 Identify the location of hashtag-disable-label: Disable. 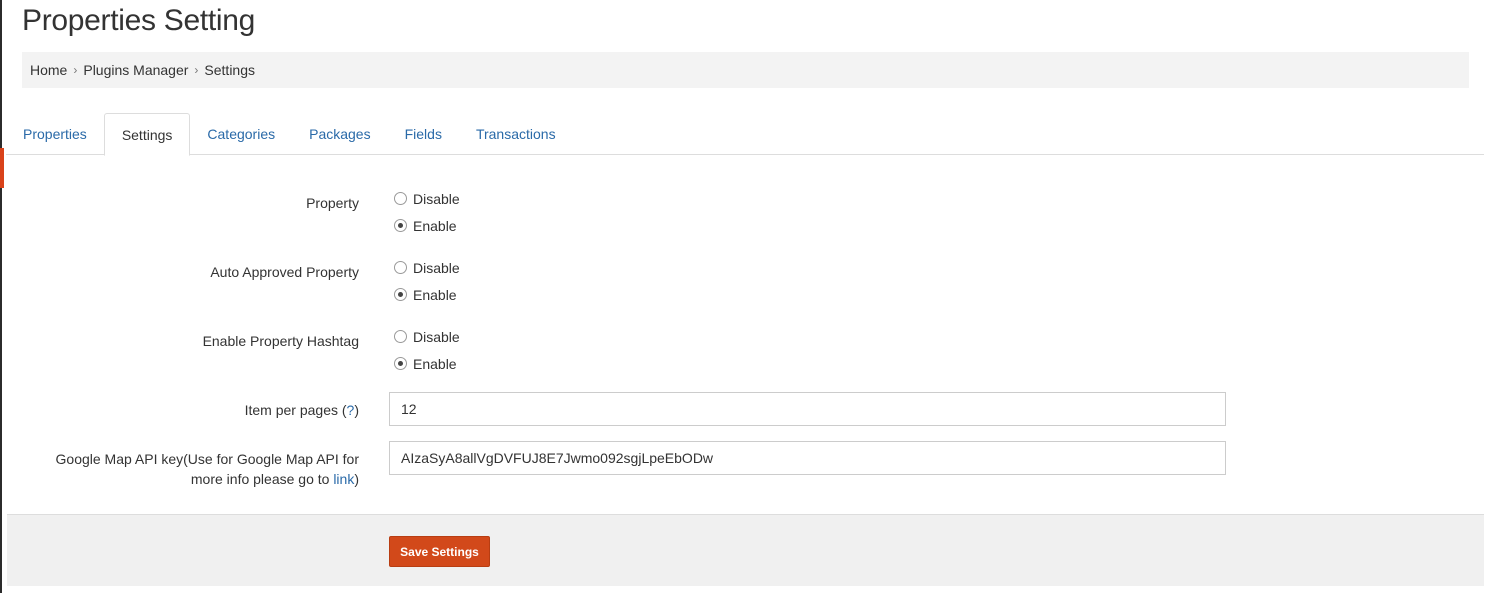
(436, 336).